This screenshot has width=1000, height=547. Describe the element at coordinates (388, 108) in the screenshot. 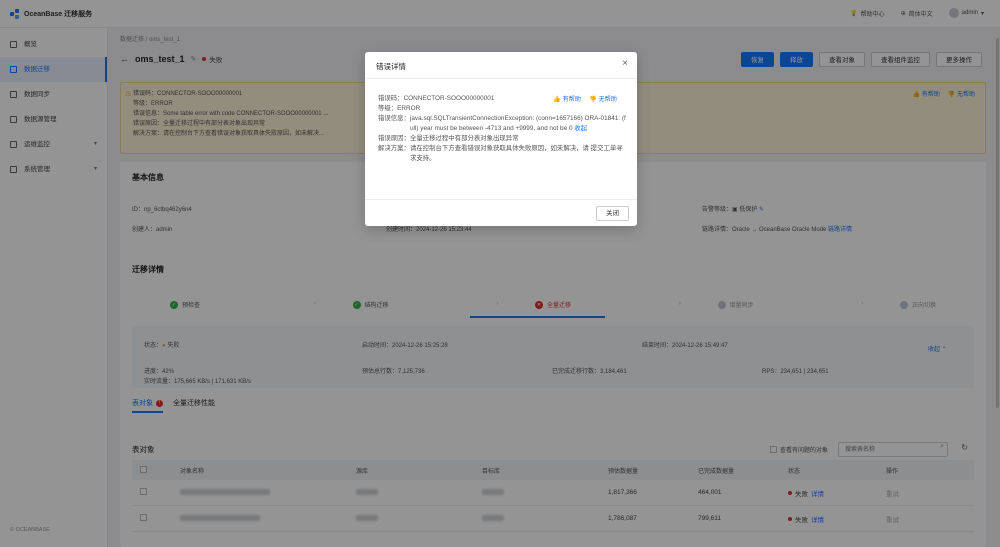

I see `error-level-label: 等级：` at that location.